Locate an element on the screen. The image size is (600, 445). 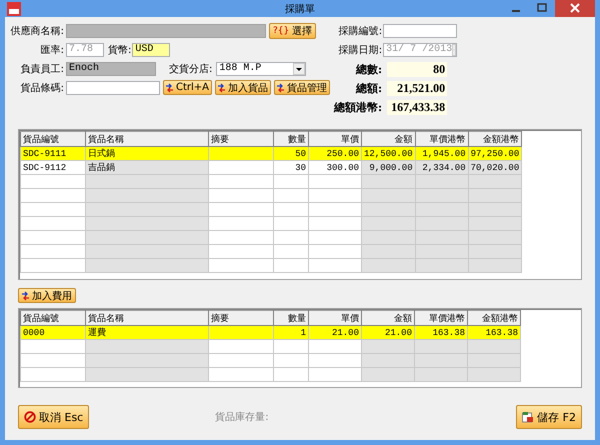
cancel-button: 取消 Esc is located at coordinates (54, 417).